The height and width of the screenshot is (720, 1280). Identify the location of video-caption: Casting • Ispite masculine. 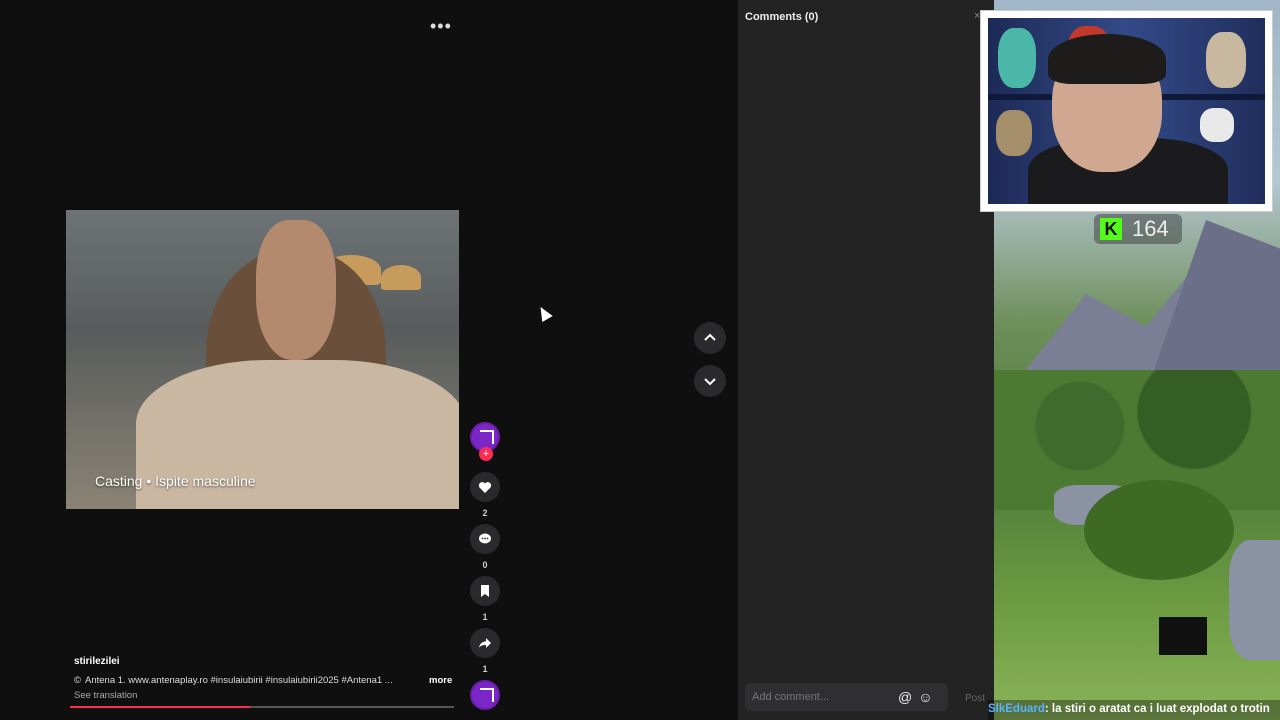
(175, 481).